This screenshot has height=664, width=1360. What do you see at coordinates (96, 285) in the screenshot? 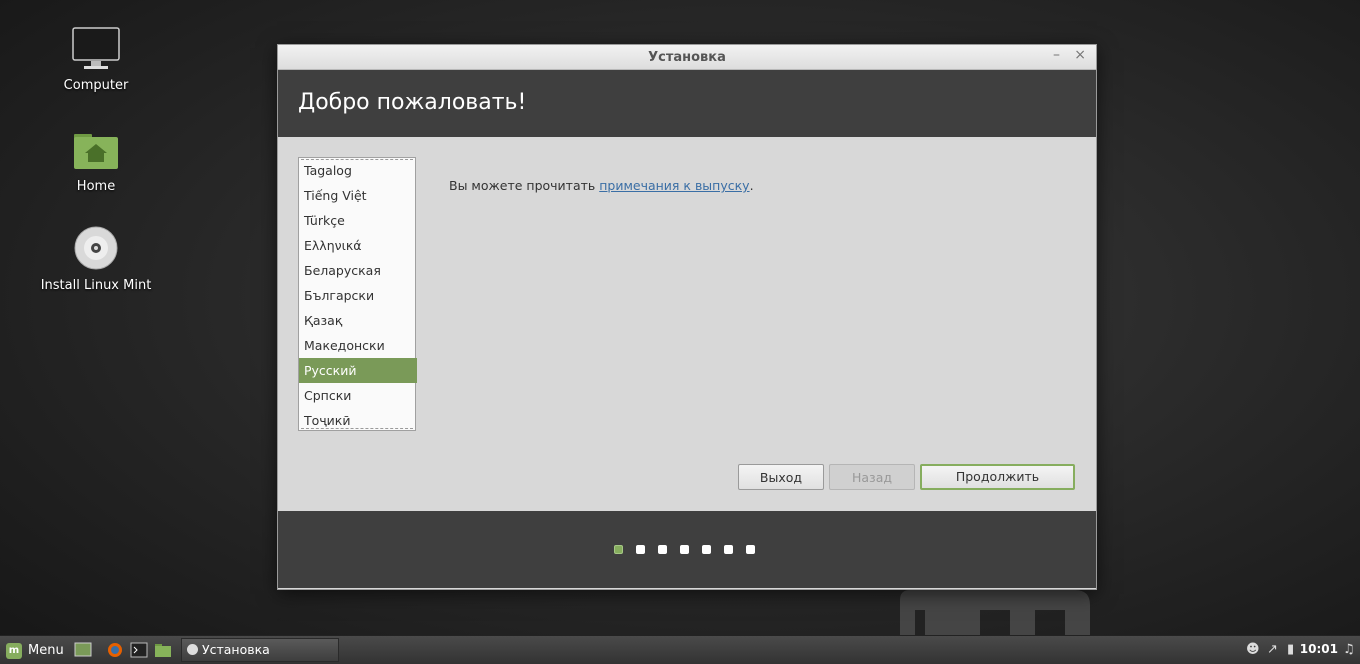
I see `desktop-icon-label: Install Linux Mint` at bounding box center [96, 285].